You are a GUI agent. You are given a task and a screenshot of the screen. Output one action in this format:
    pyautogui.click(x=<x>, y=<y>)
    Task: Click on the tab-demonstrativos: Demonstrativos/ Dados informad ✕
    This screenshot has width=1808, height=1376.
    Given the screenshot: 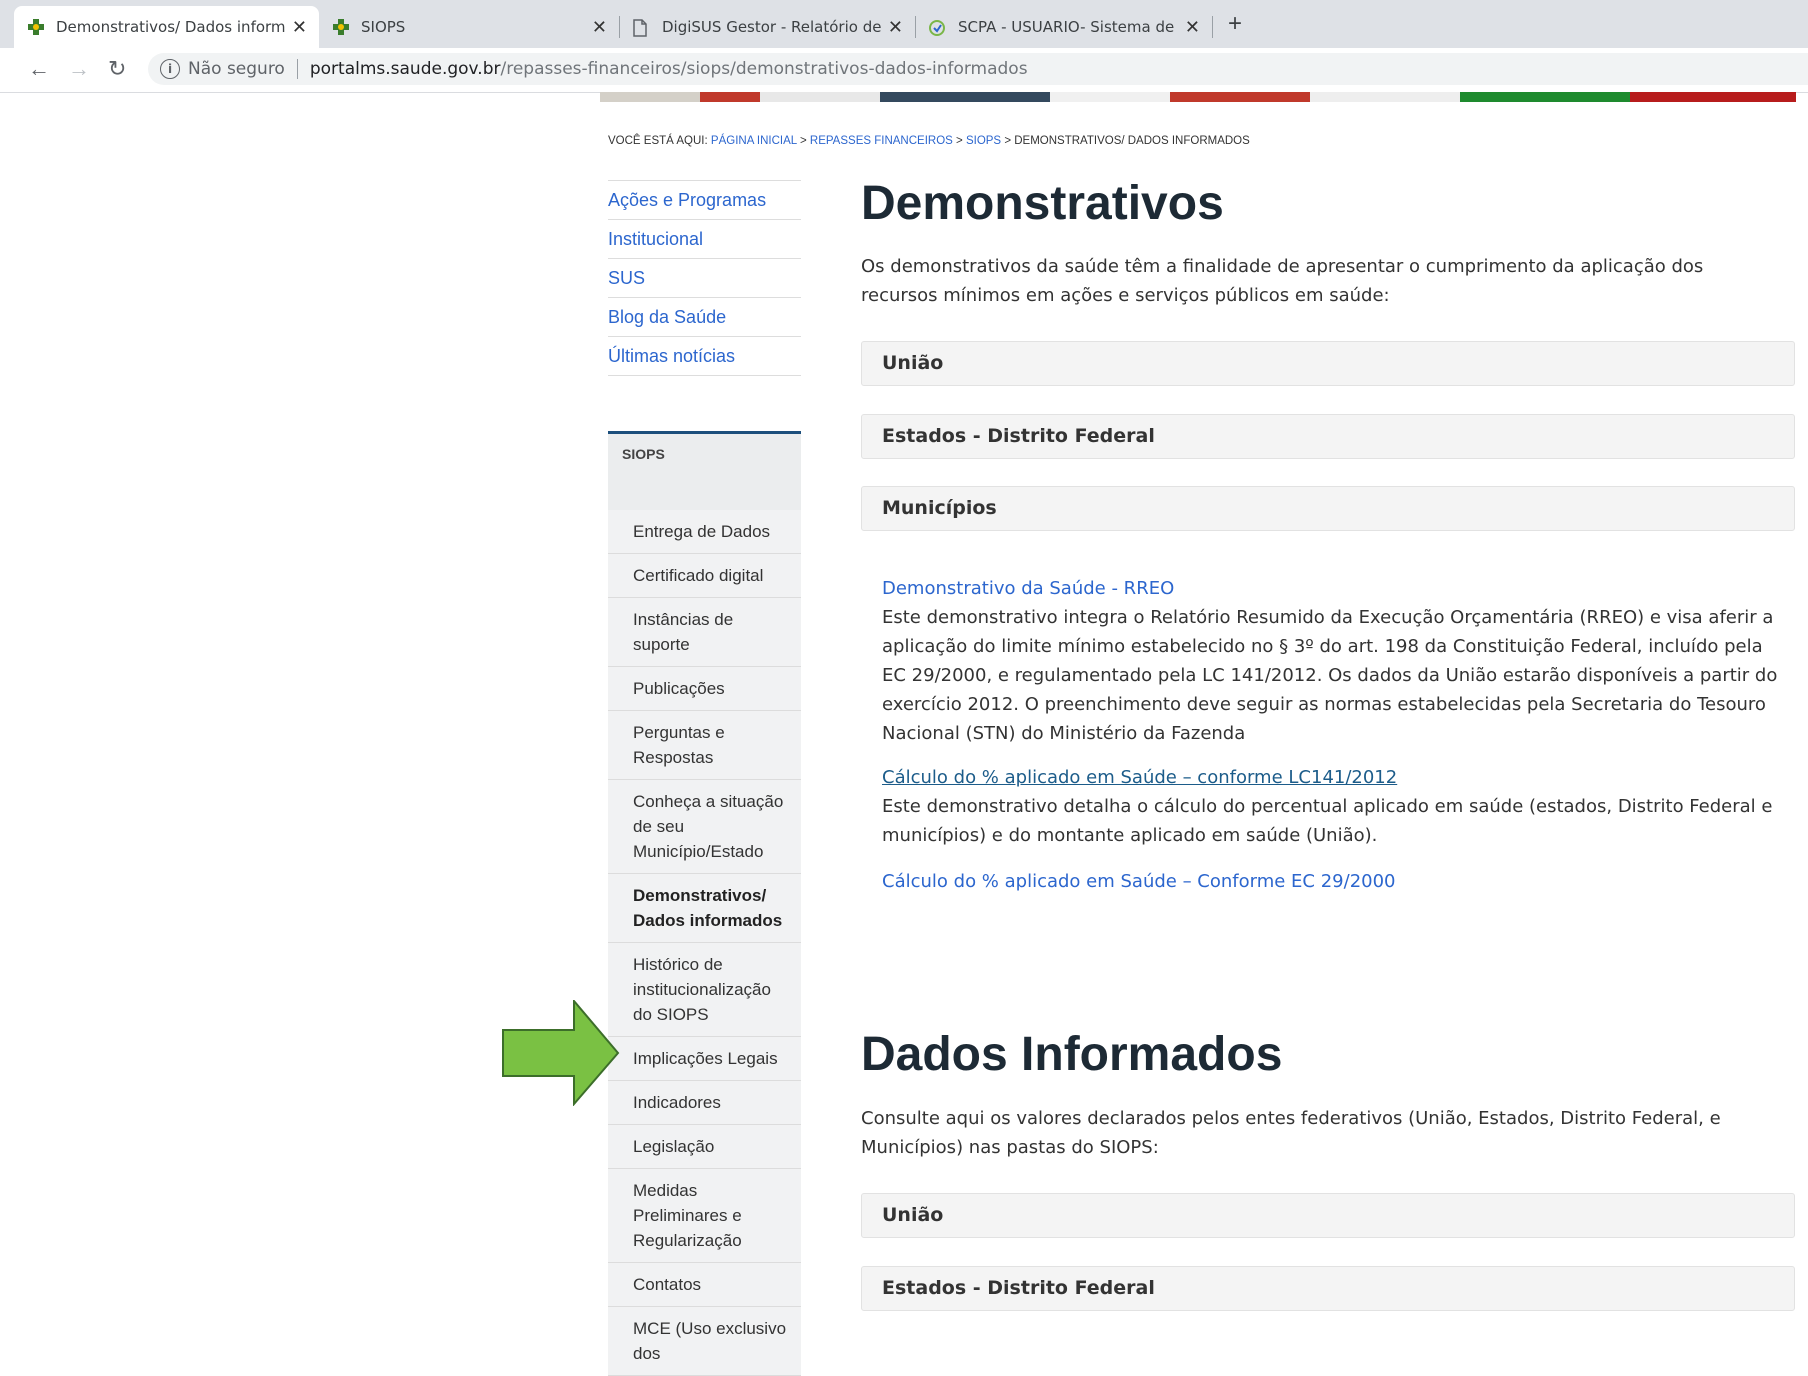 What is the action you would take?
    pyautogui.click(x=166, y=27)
    